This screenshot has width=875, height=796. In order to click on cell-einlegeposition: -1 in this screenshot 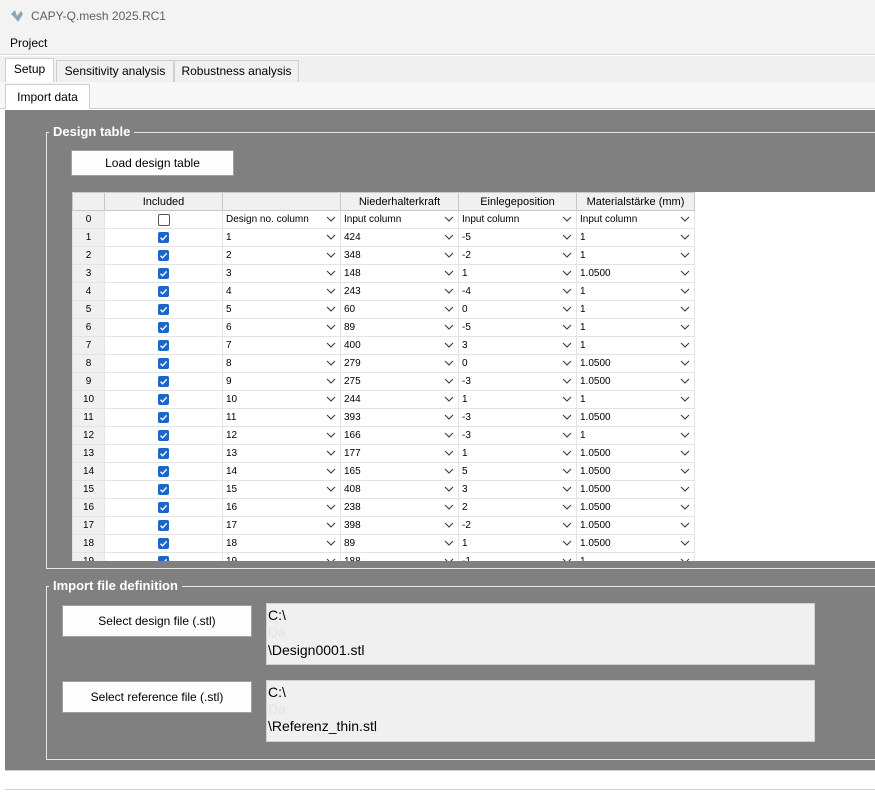, I will do `click(517, 556)`.